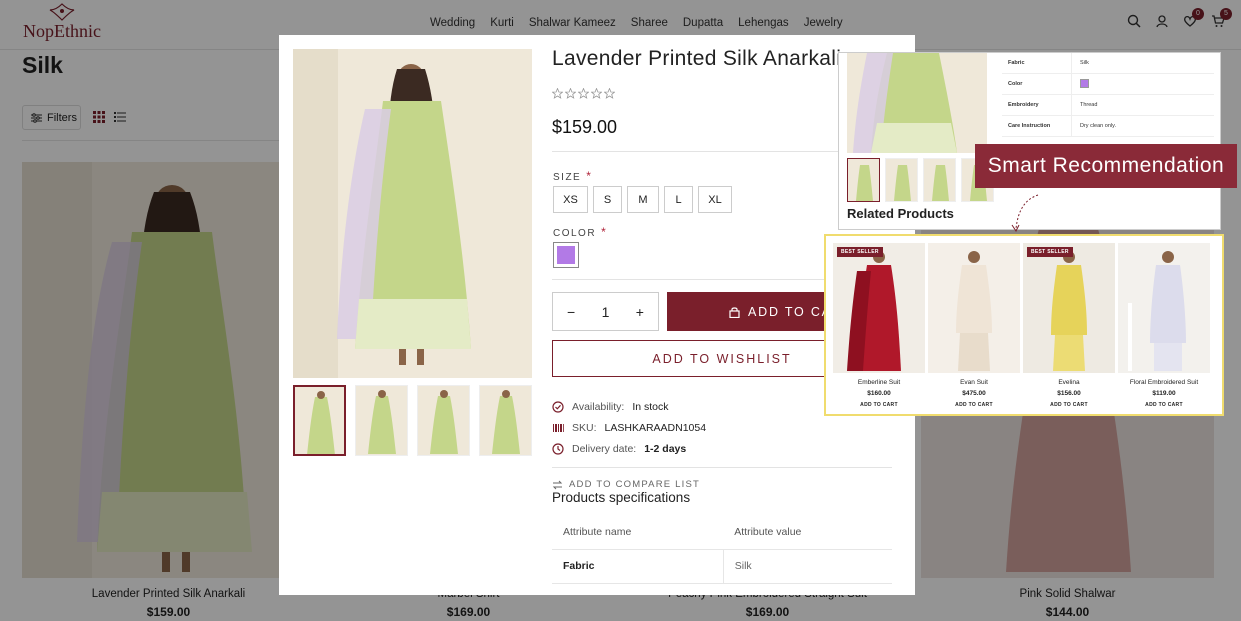 Image resolution: width=1241 pixels, height=621 pixels. I want to click on barcode-icon, so click(558, 428).